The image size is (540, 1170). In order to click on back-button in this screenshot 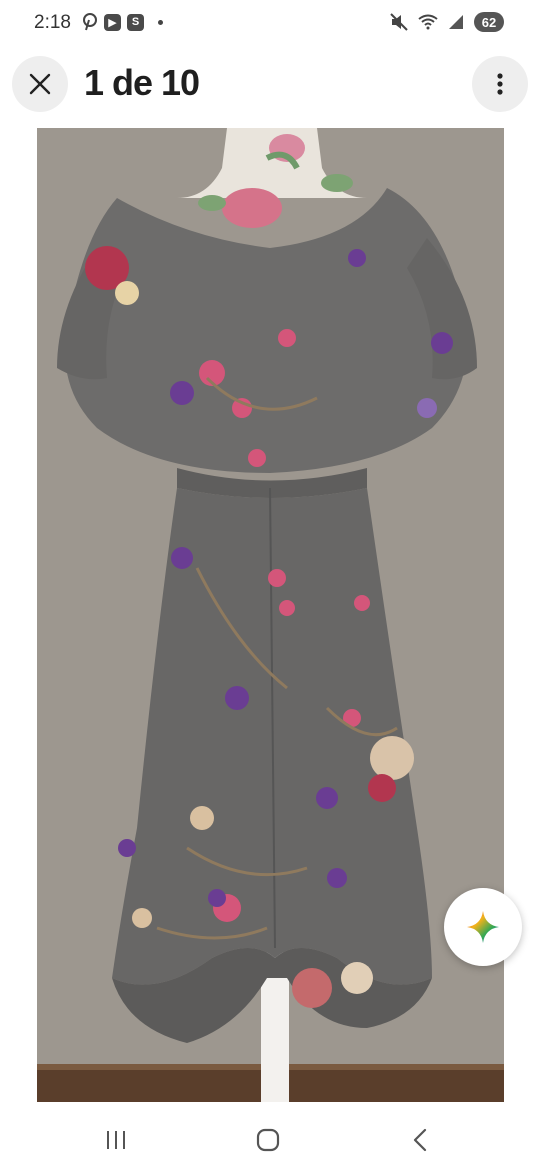, I will do `click(420, 1140)`.